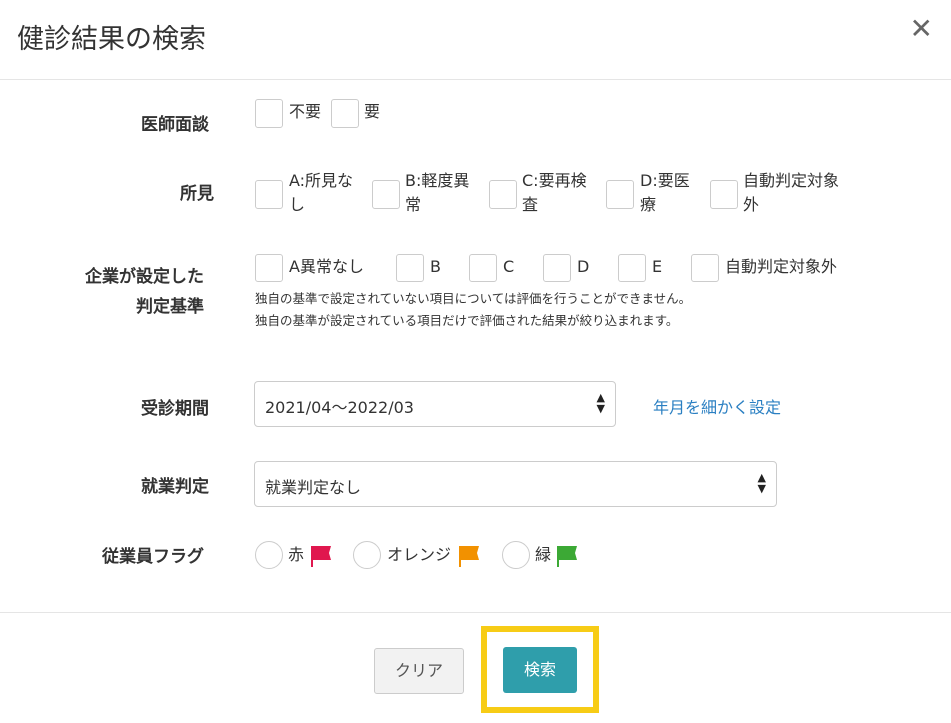 The width and height of the screenshot is (951, 723). I want to click on option-label: B:軽度異常, so click(437, 192).